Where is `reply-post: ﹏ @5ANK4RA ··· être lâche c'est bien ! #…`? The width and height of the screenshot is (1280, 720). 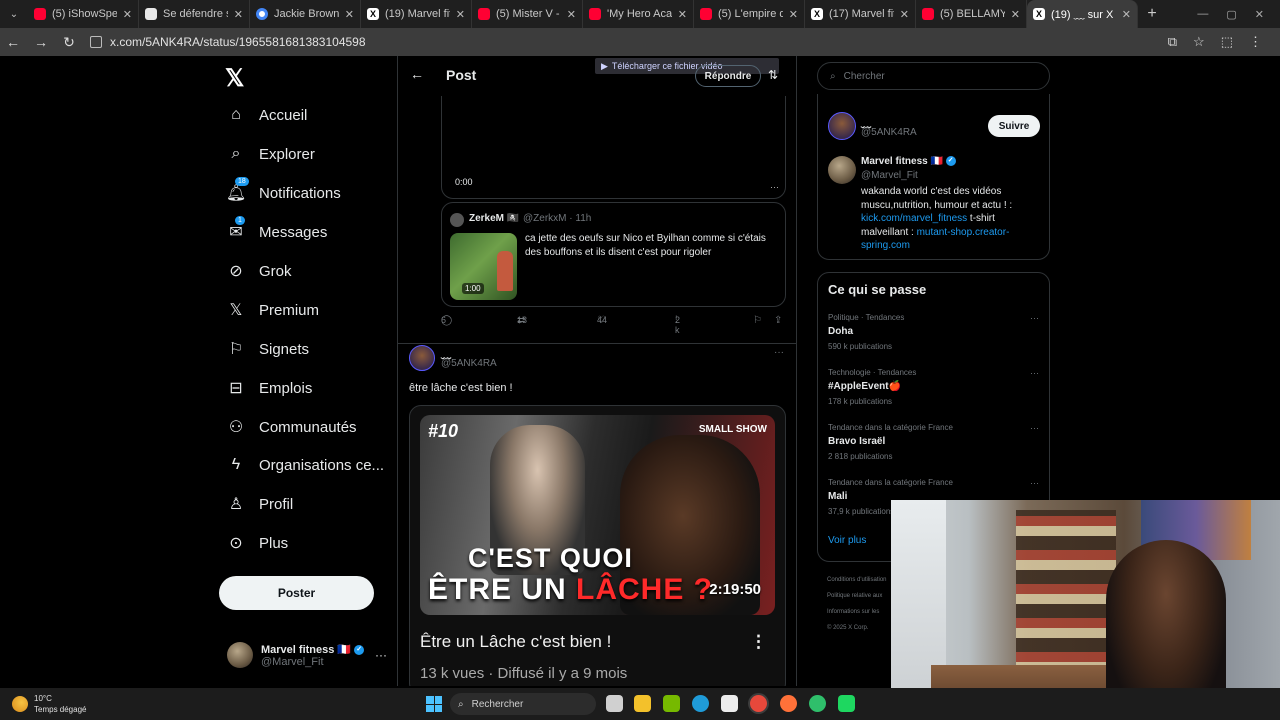
reply-post: ﹏ @5ANK4RA ··· être lâche c'est bien ! #… is located at coordinates (597, 514).